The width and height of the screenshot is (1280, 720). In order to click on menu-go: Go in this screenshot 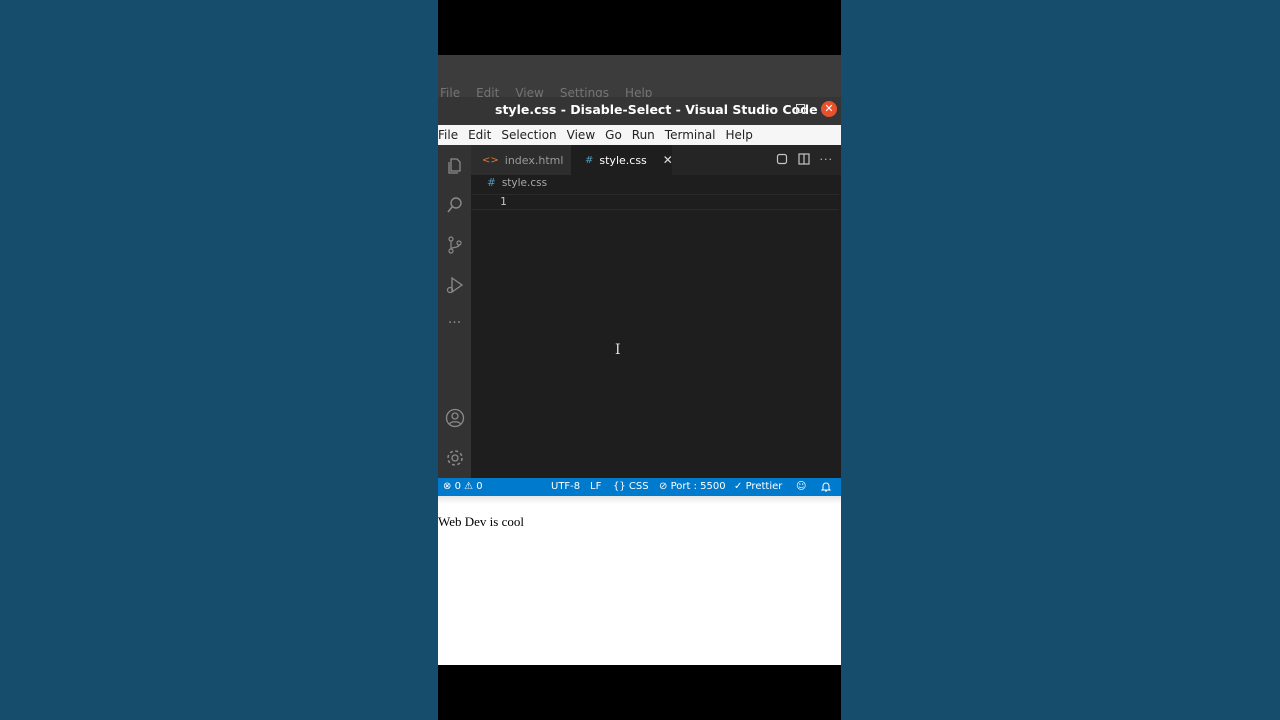, I will do `click(613, 135)`.